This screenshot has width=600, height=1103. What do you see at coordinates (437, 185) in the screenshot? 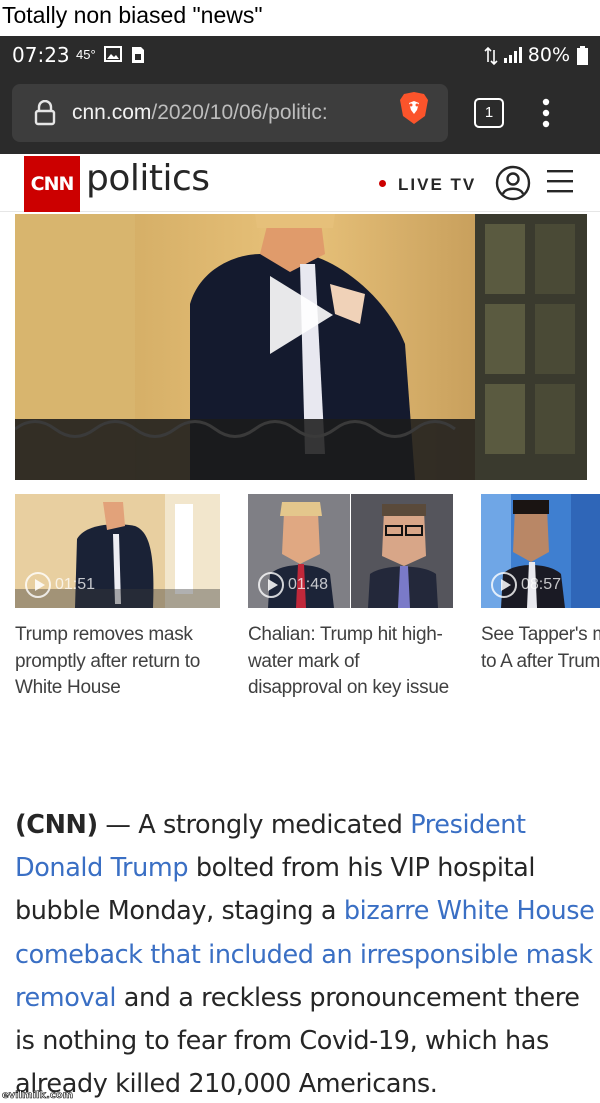
I see `live-tv-link: LIVE TV` at bounding box center [437, 185].